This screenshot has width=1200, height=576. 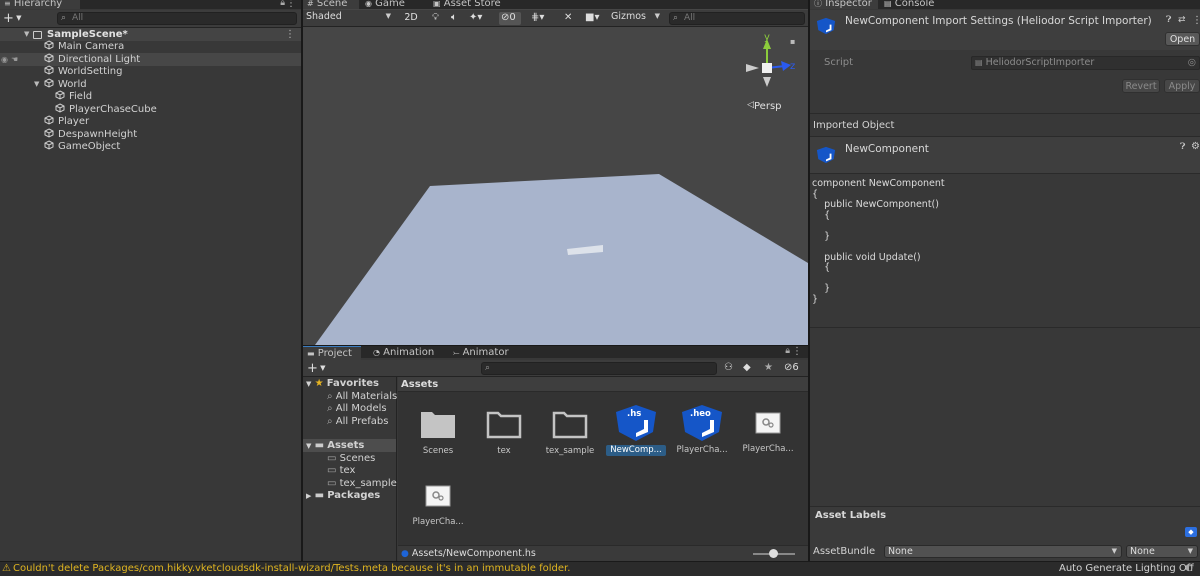 What do you see at coordinates (350, 396) in the screenshot?
I see `favorite-item: ⌕ All Materials` at bounding box center [350, 396].